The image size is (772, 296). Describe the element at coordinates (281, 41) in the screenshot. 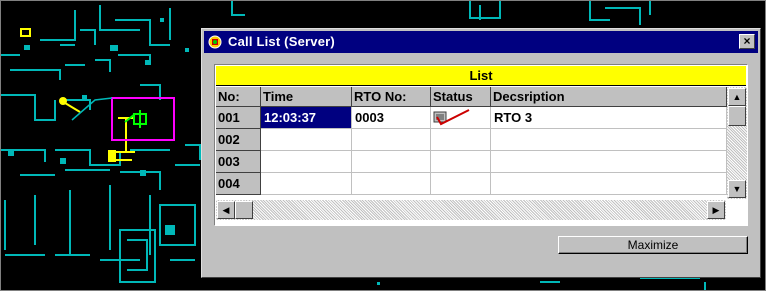

I see `window-title: Call List (Server)` at that location.